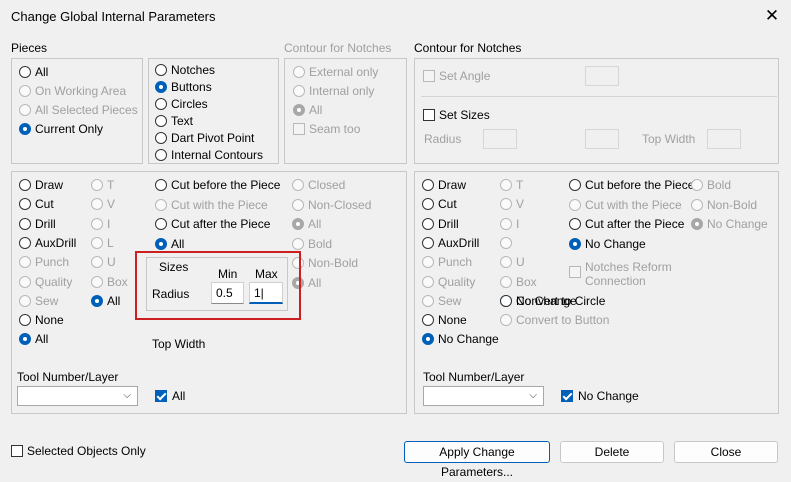 The height and width of the screenshot is (482, 791). I want to click on set-sizes-checkbox, so click(429, 115).